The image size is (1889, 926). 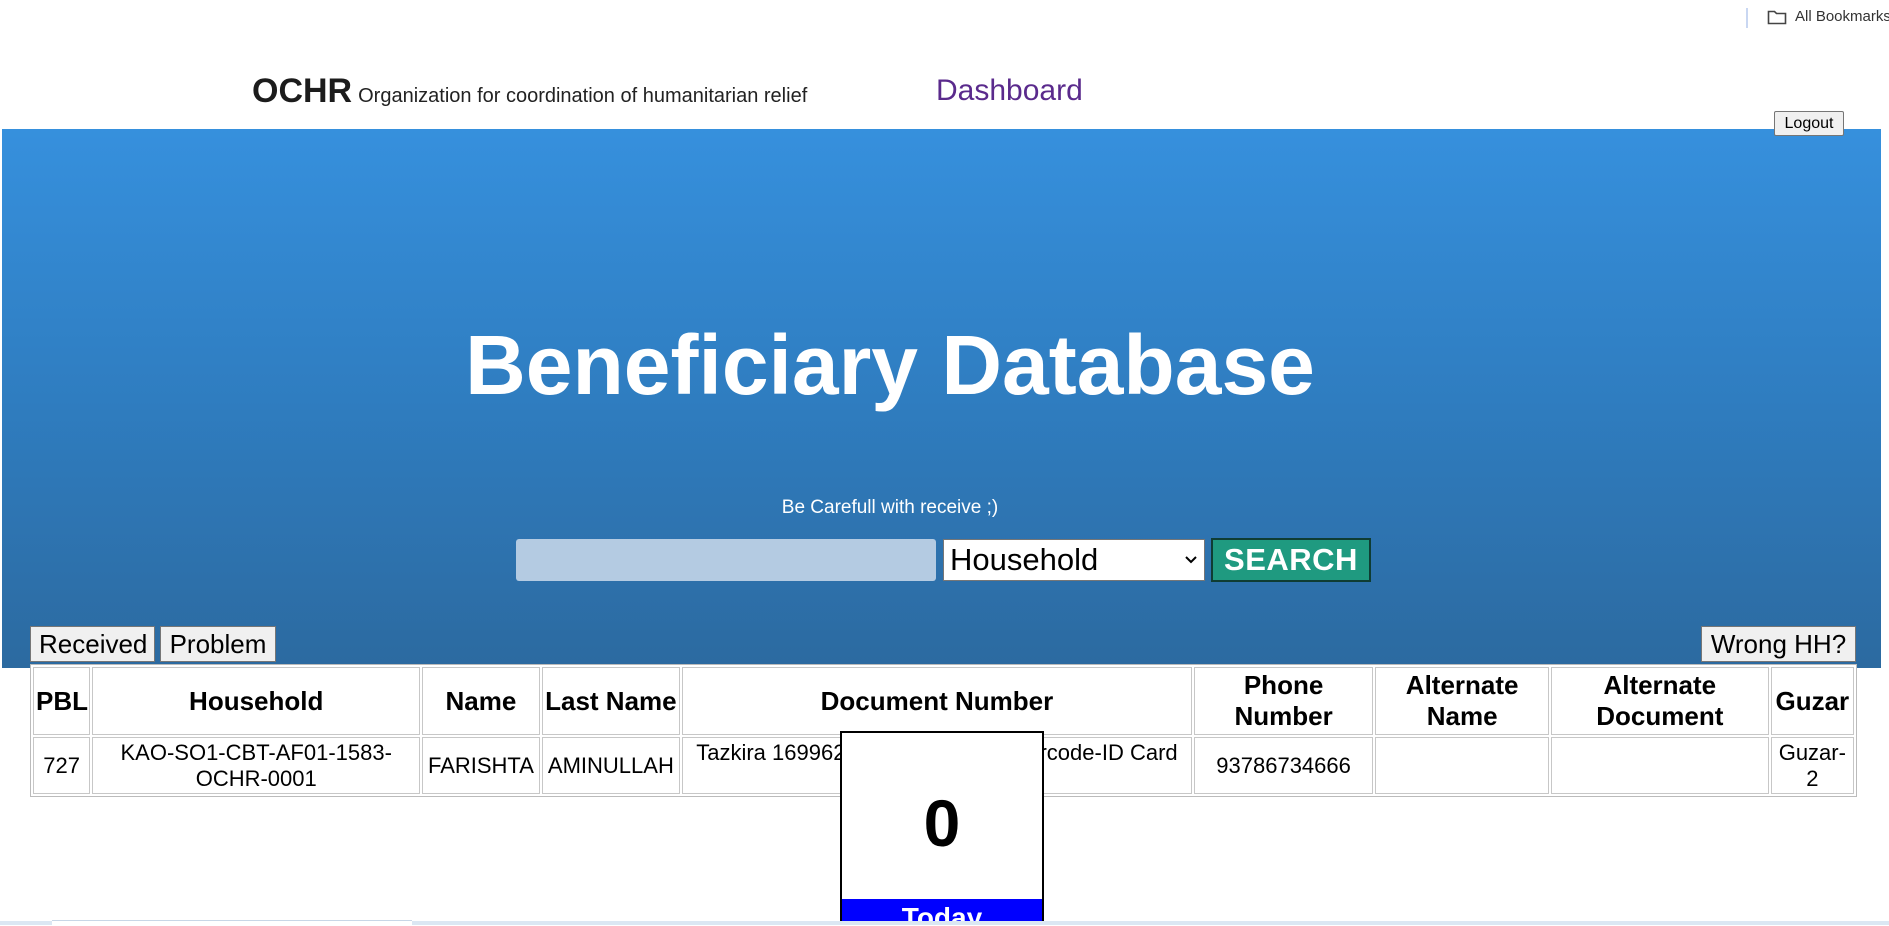 I want to click on cell-alternate-name, so click(x=1462, y=765).